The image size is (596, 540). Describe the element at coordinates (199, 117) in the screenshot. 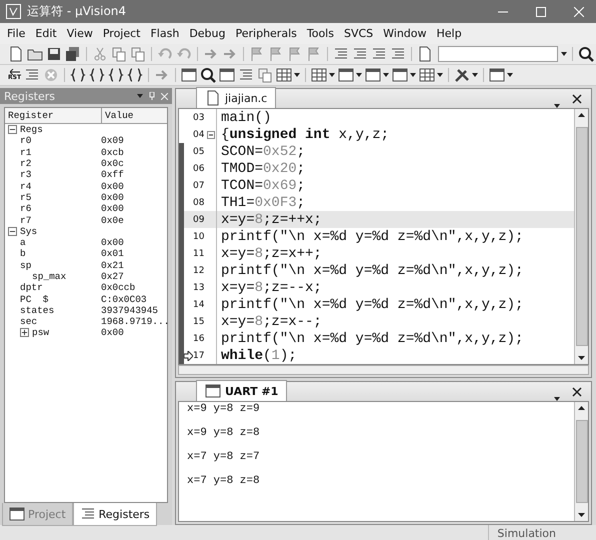

I see `line-number: 03` at that location.